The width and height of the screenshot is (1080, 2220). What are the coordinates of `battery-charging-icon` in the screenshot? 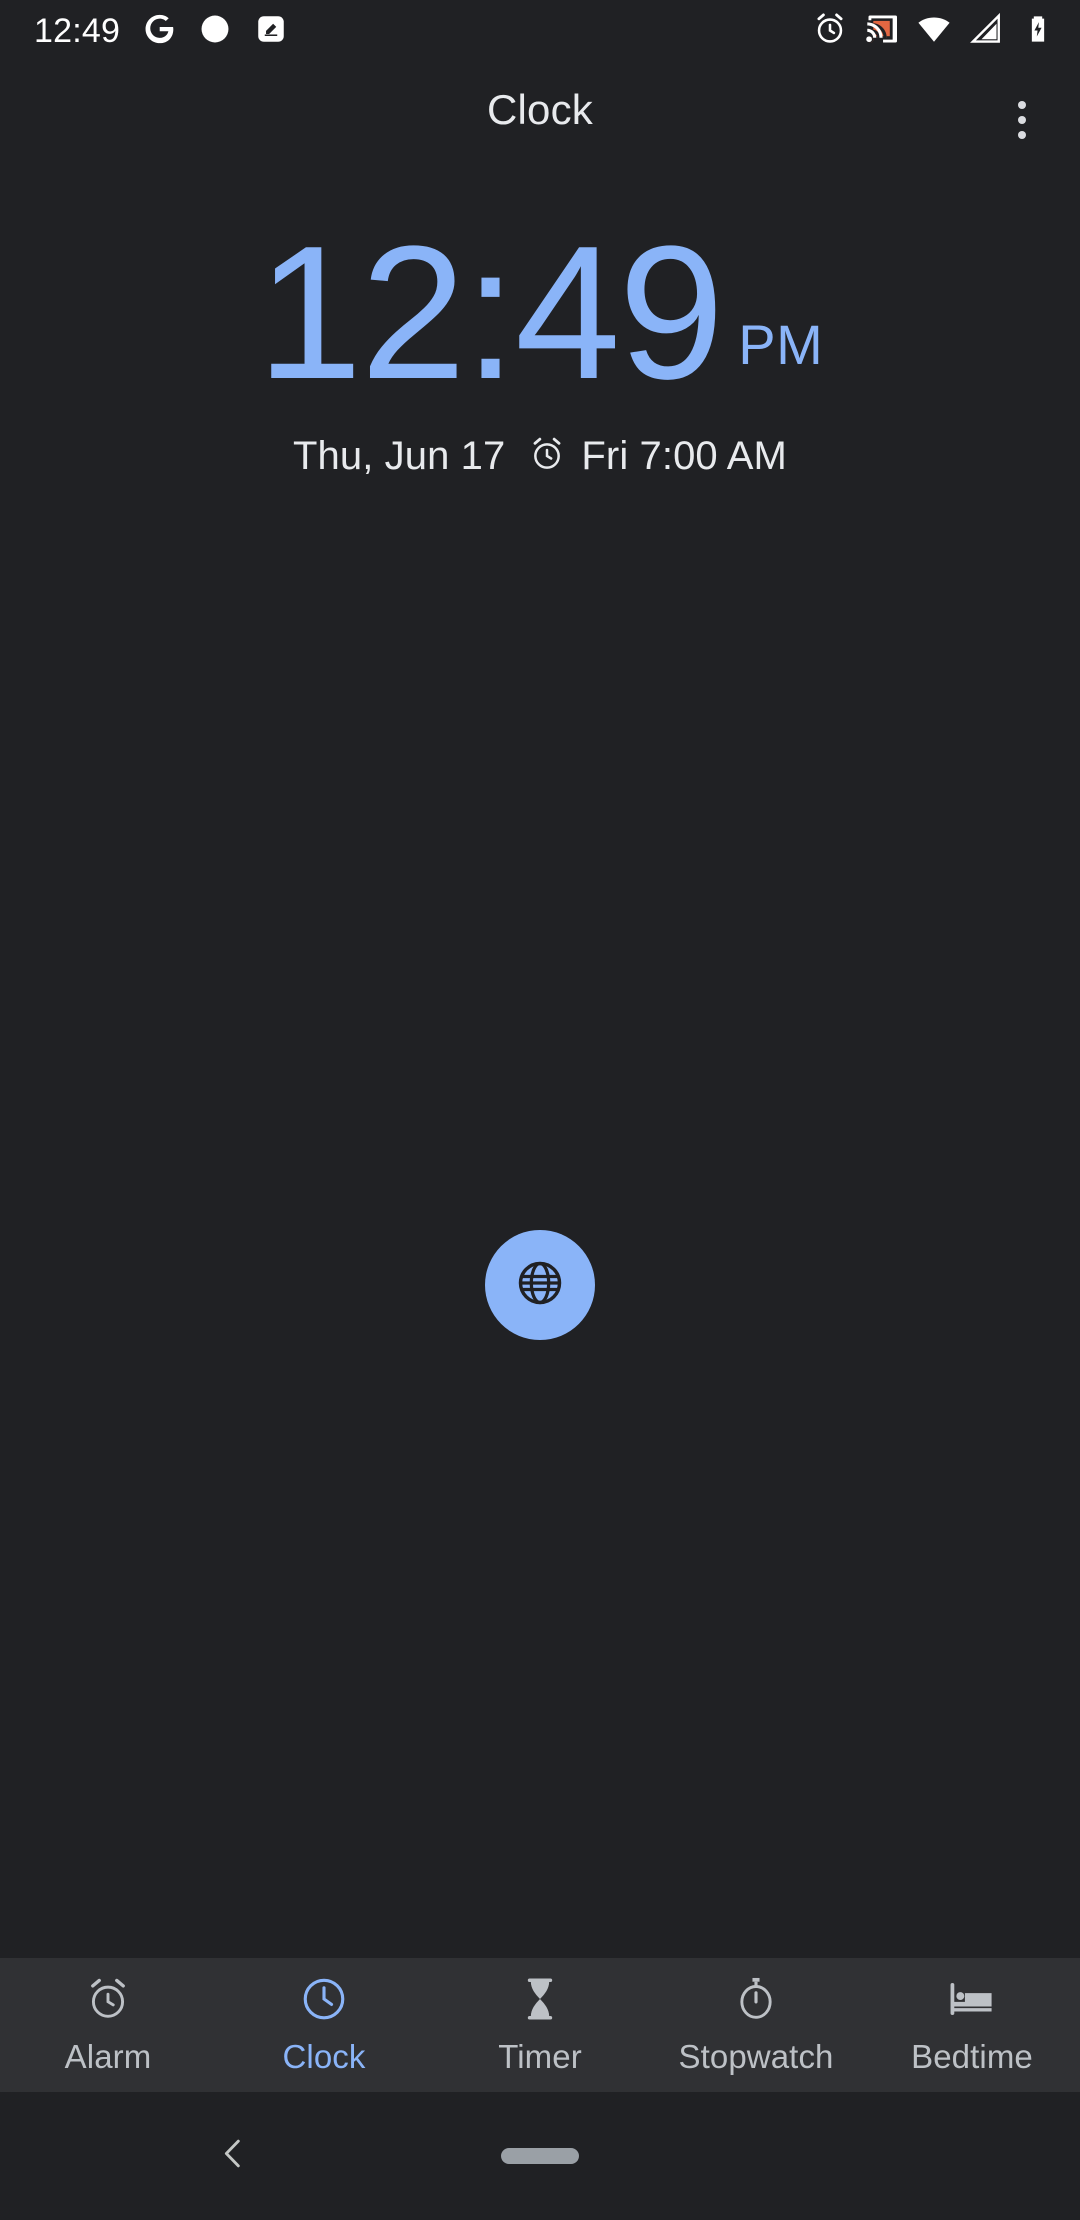 It's located at (1038, 31).